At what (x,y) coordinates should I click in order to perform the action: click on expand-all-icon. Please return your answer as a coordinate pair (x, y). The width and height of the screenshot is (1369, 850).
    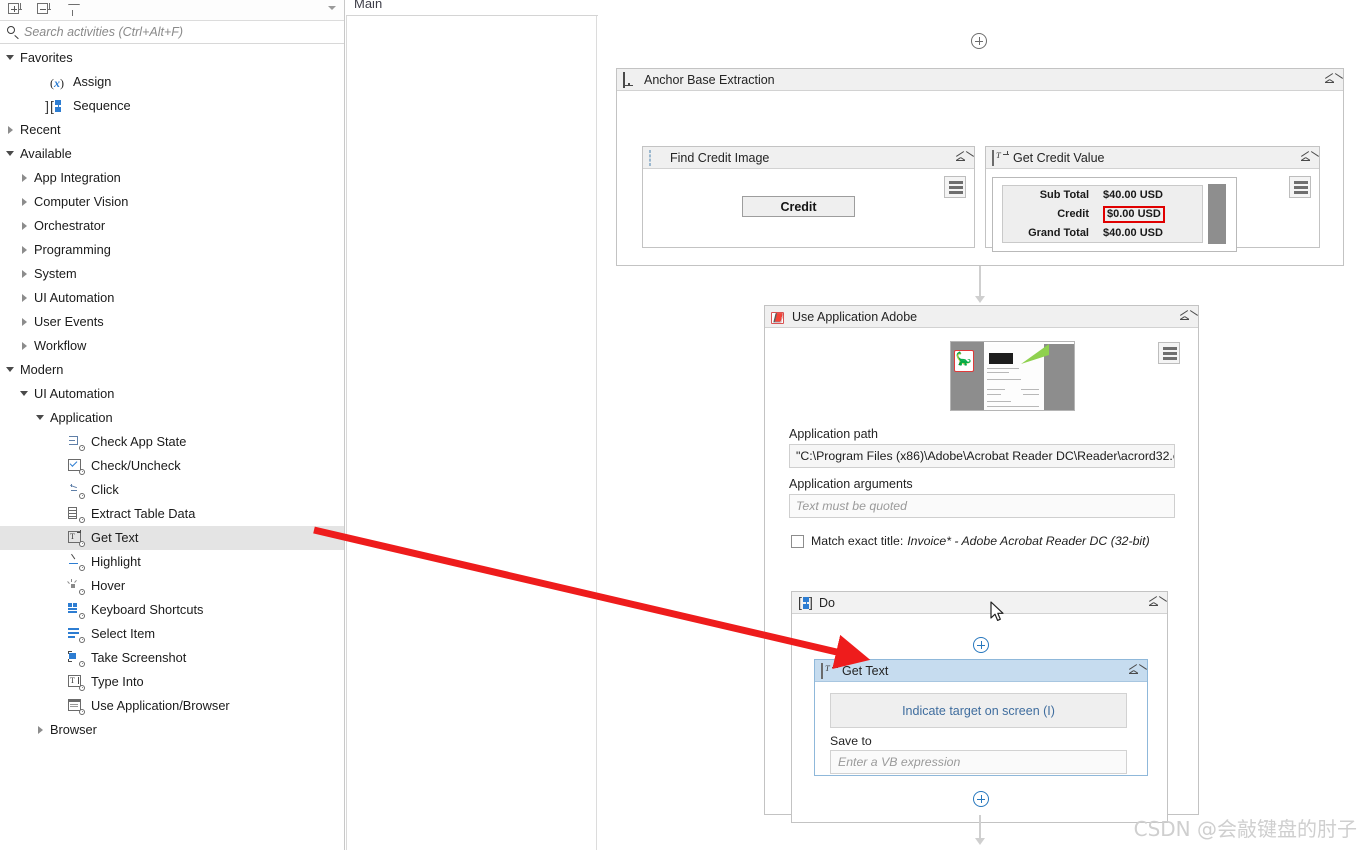
    Looking at the image, I should click on (15, 10).